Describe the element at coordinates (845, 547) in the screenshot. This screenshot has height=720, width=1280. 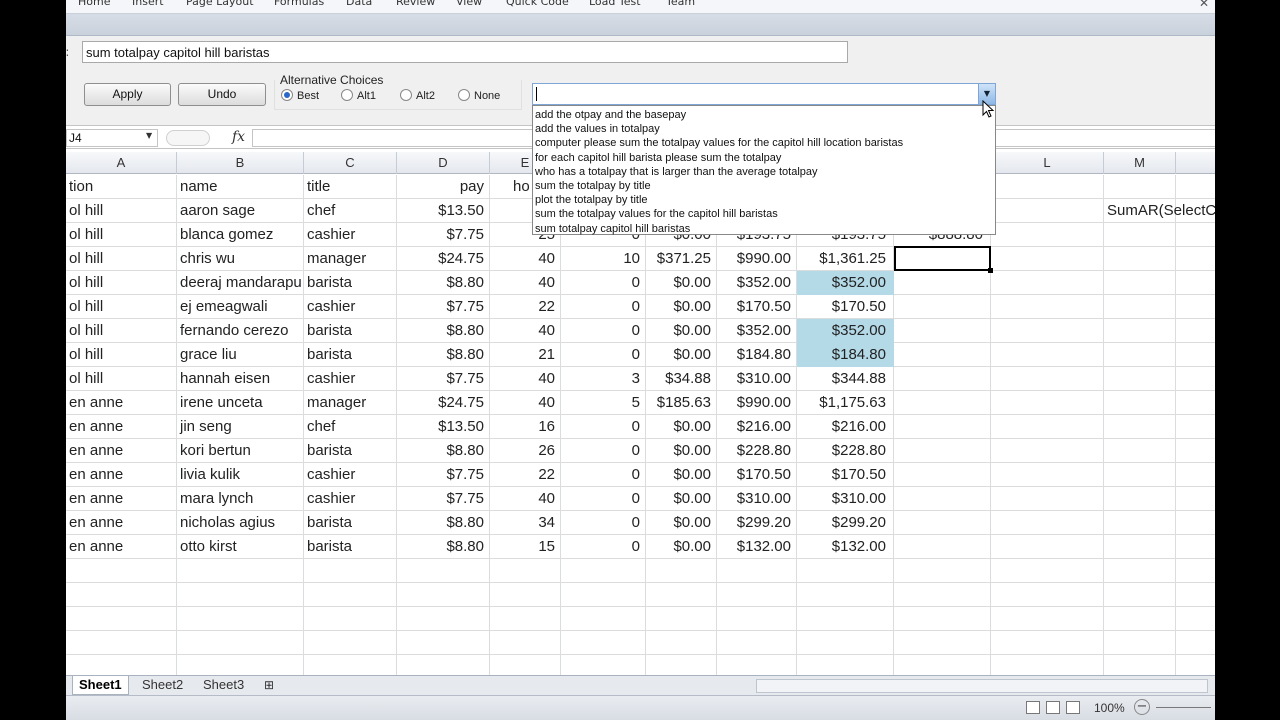
I see `table-cell: $132.00` at that location.